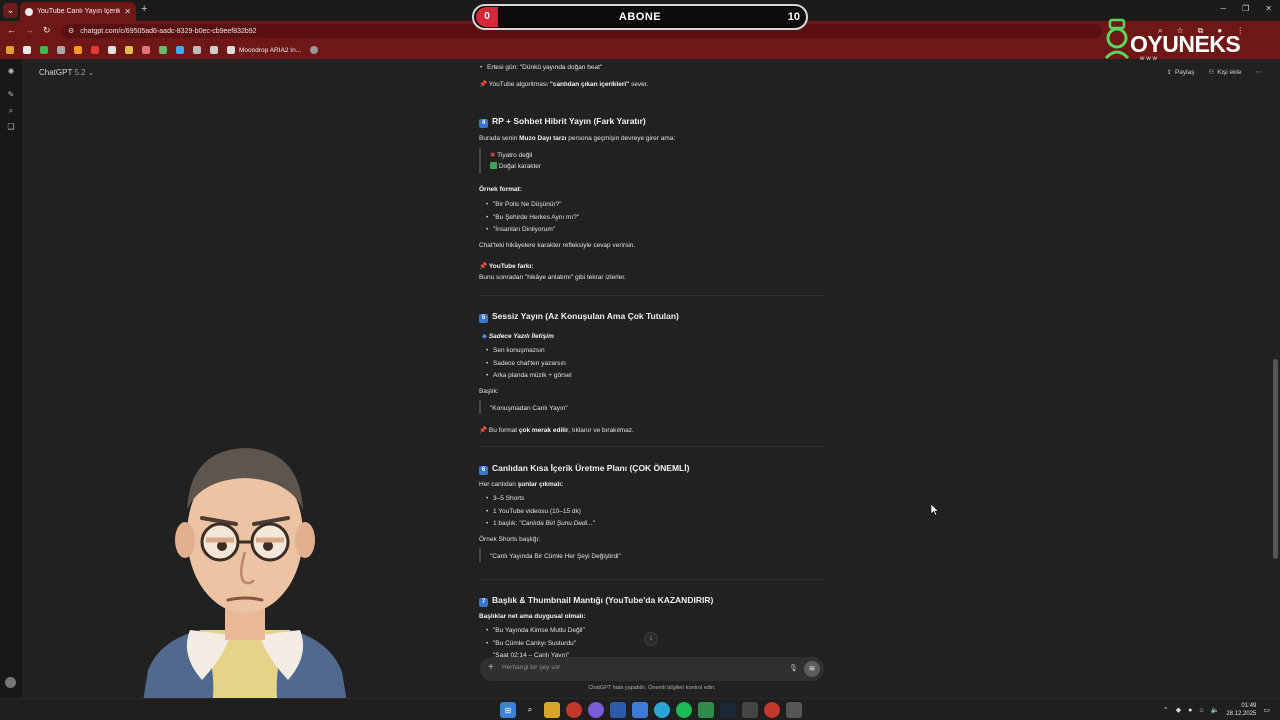 This screenshot has width=1280, height=720. What do you see at coordinates (27, 50) in the screenshot?
I see `gmail-icon` at bounding box center [27, 50].